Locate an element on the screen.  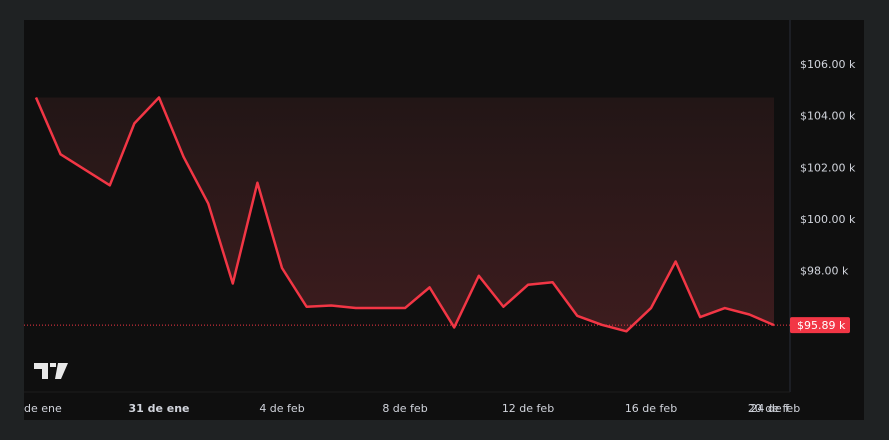
x-tick-label: 12 de feb is located at coordinates (528, 408).